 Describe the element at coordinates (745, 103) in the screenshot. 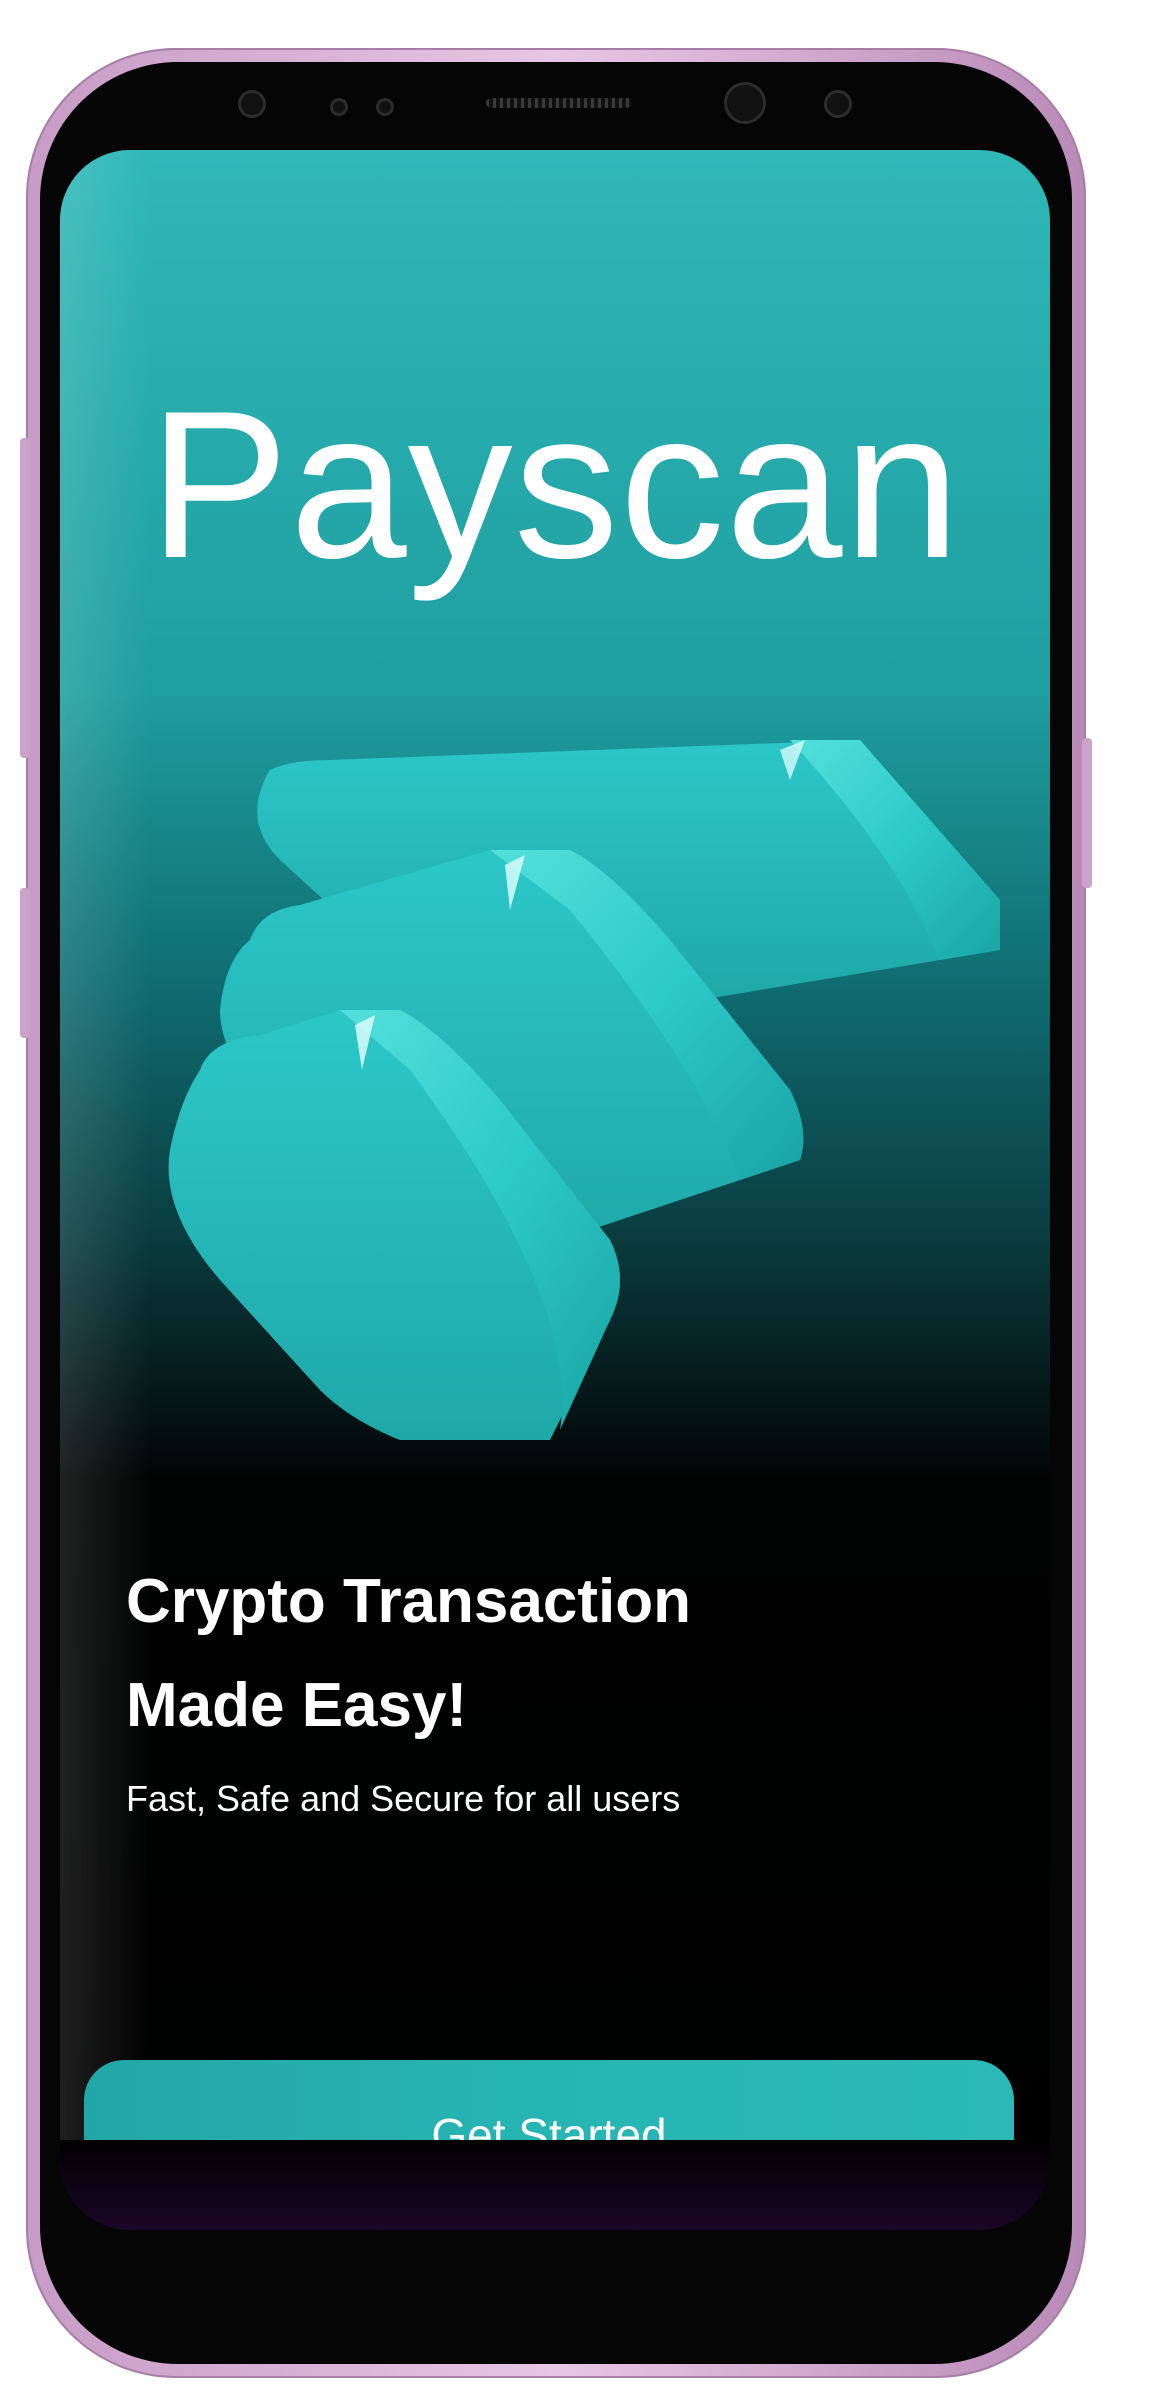

I see `iris-camera-icon` at that location.